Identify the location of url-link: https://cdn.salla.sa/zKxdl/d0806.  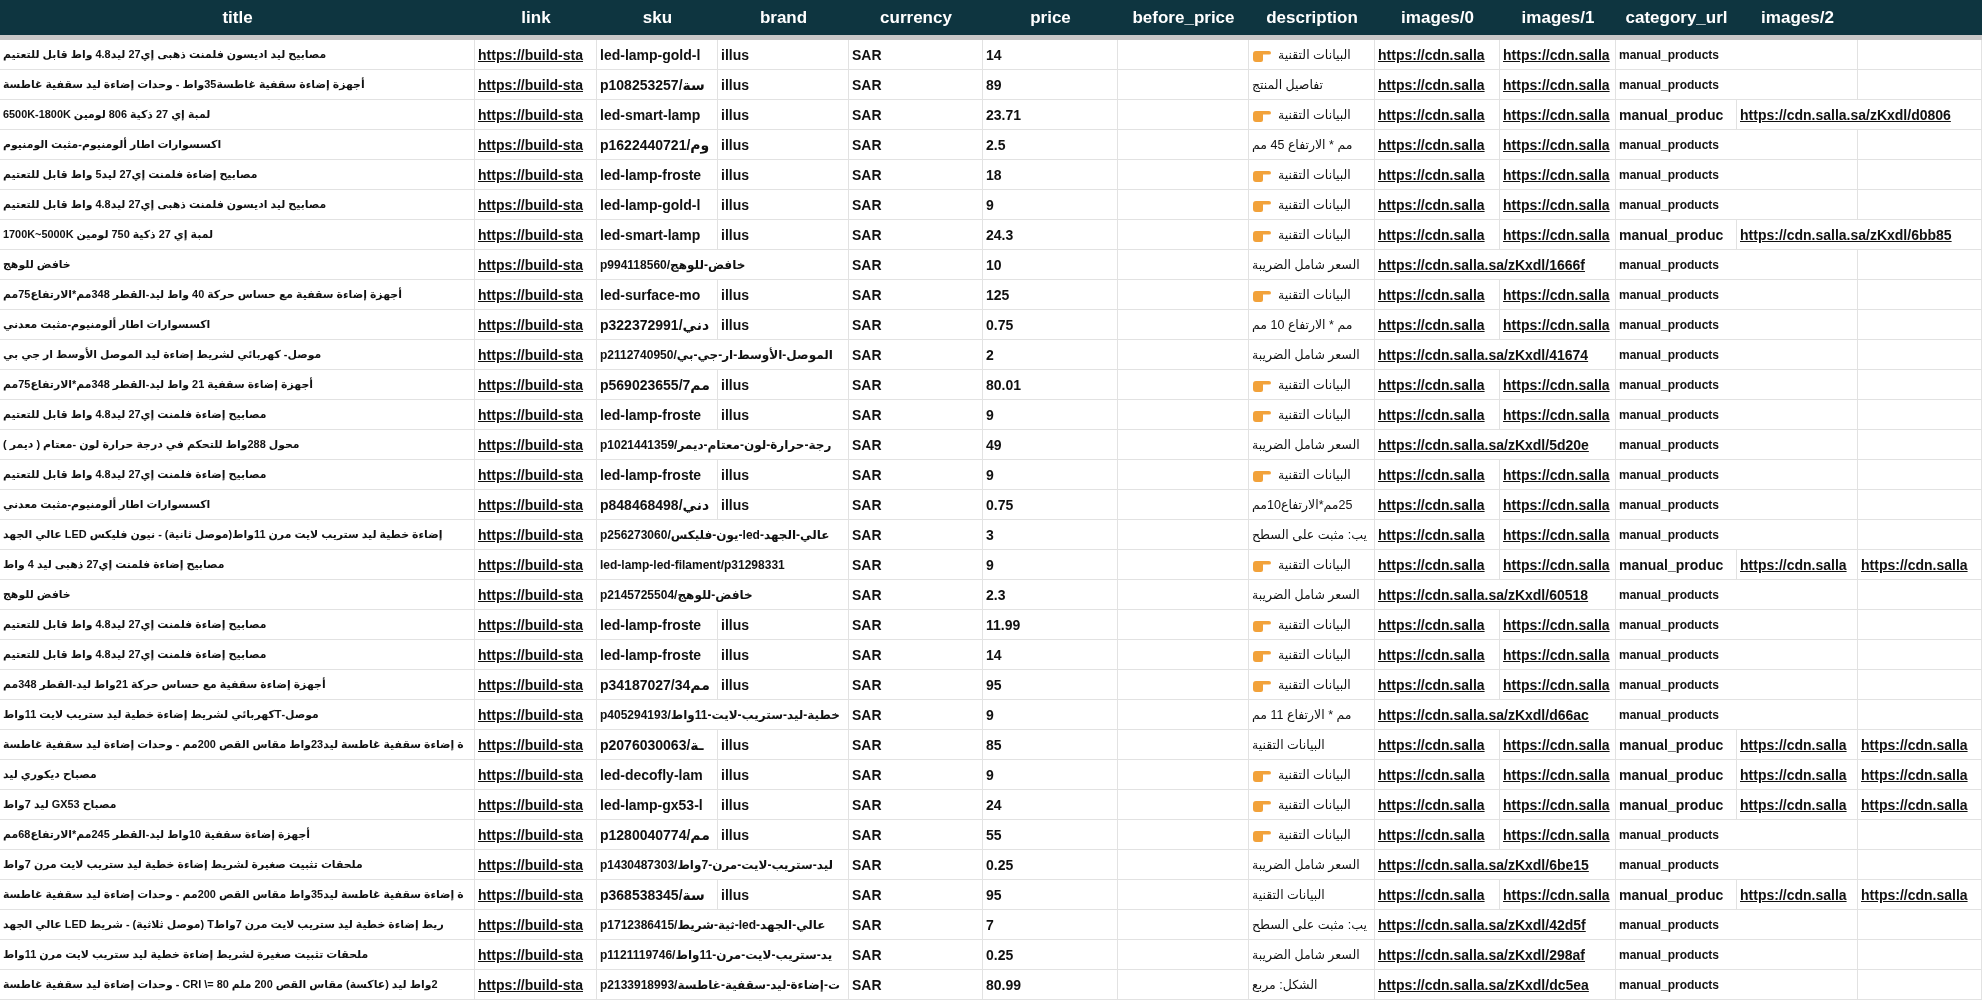
(1845, 114).